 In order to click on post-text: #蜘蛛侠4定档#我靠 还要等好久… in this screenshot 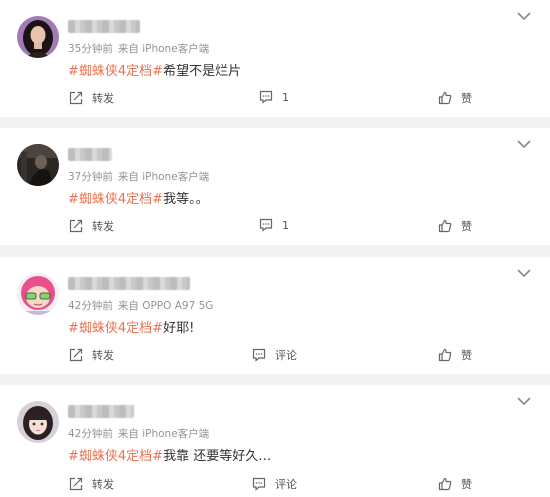, I will do `click(169, 454)`.